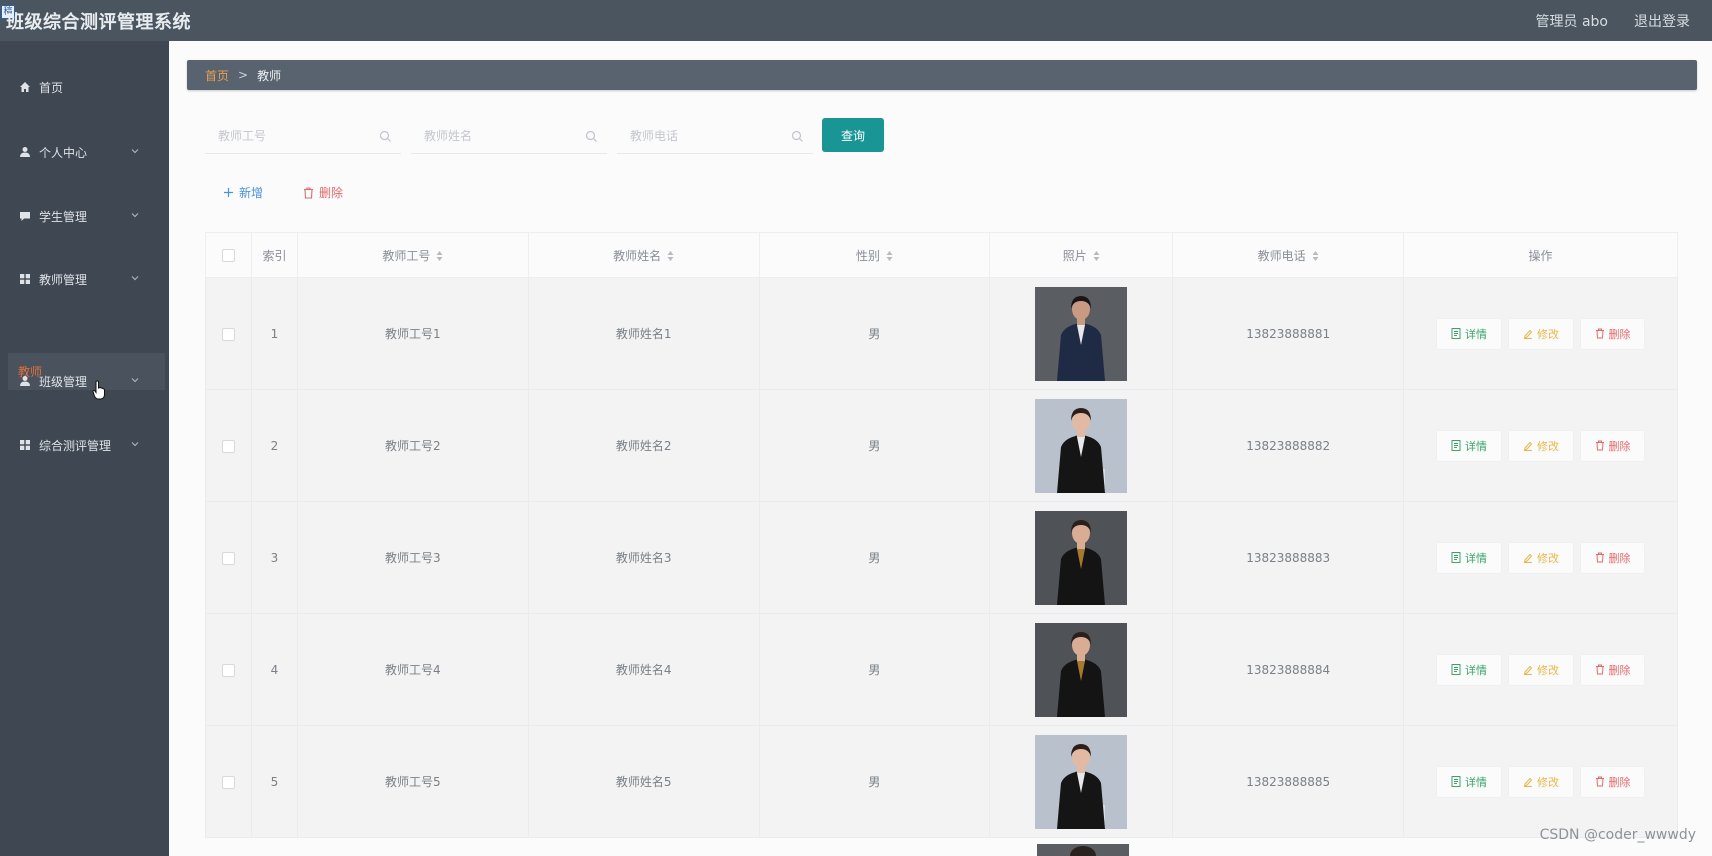 The width and height of the screenshot is (1712, 856). I want to click on column-header-teacher-name: 教师姓名, so click(643, 255).